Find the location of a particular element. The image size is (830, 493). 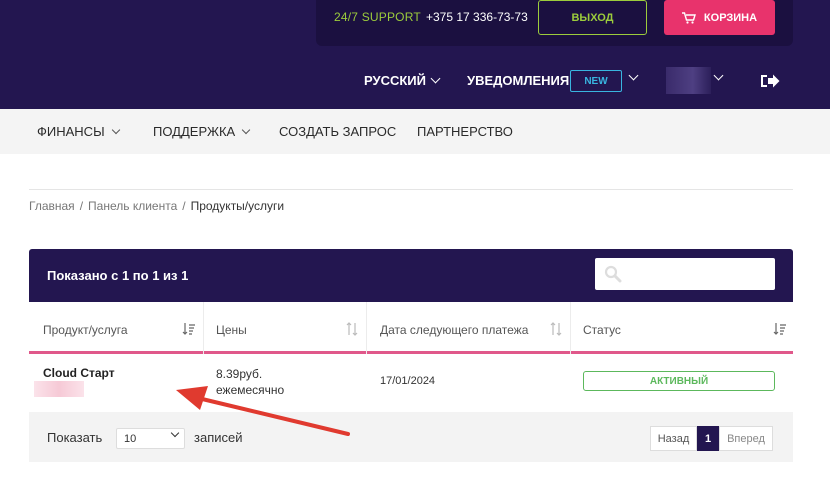

notifications-label: УВЕДОМЛЕНИЯ is located at coordinates (518, 80).